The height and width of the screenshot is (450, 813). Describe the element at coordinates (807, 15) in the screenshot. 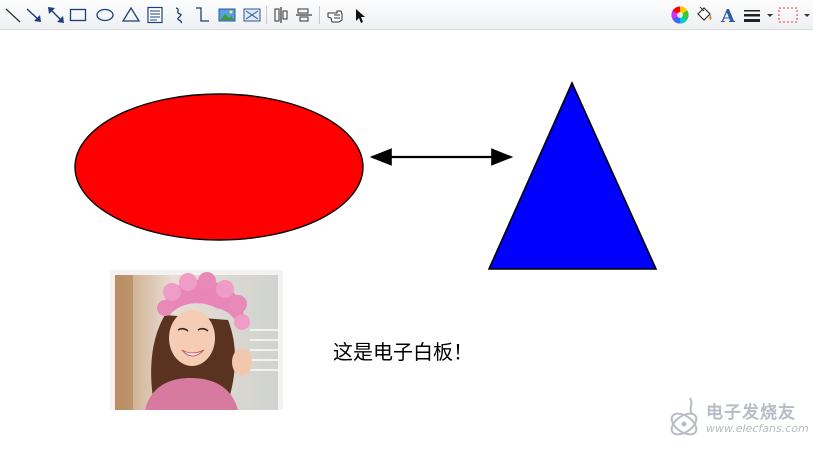

I see `line-style-dropdown-arrow` at that location.